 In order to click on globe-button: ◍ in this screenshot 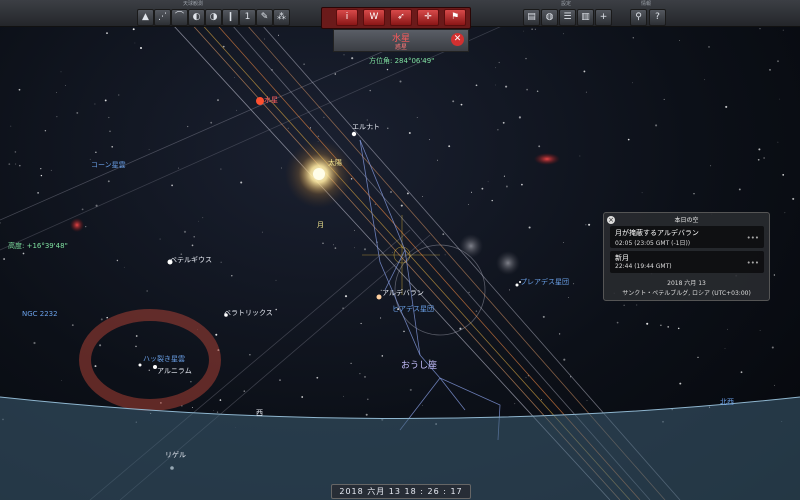, I will do `click(549, 17)`.